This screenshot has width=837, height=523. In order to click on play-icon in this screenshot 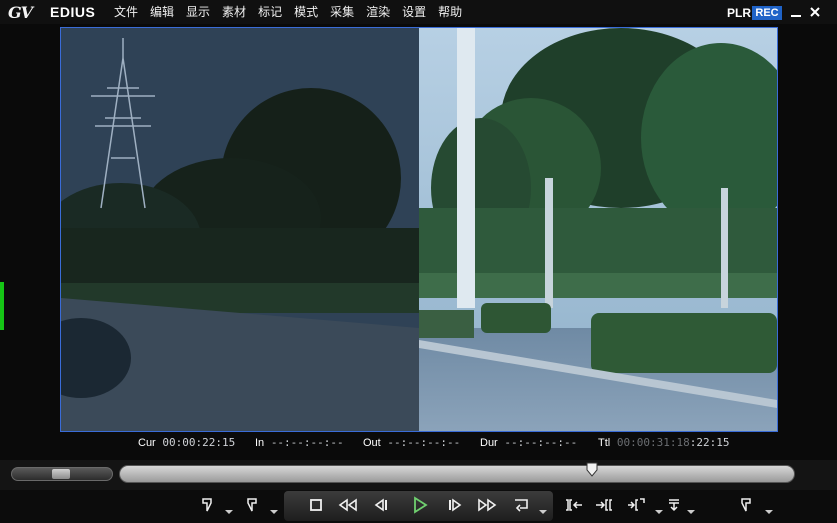, I will do `click(420, 505)`.